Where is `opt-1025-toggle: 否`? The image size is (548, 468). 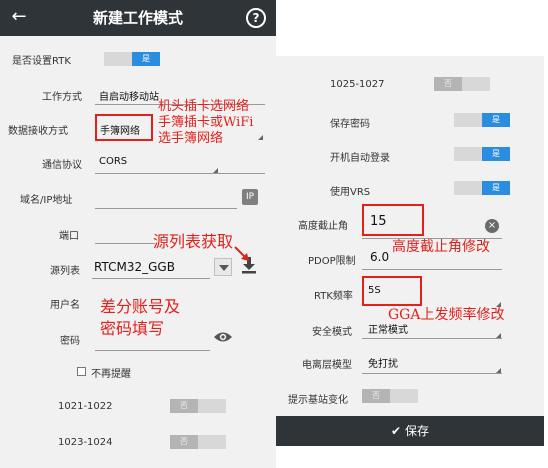 opt-1025-toggle: 否 is located at coordinates (462, 84).